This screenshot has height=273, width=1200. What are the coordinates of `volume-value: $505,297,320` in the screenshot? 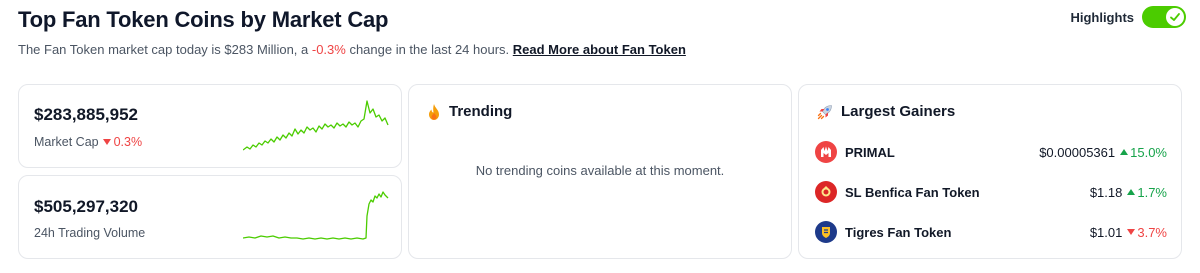 It's located at (86, 206).